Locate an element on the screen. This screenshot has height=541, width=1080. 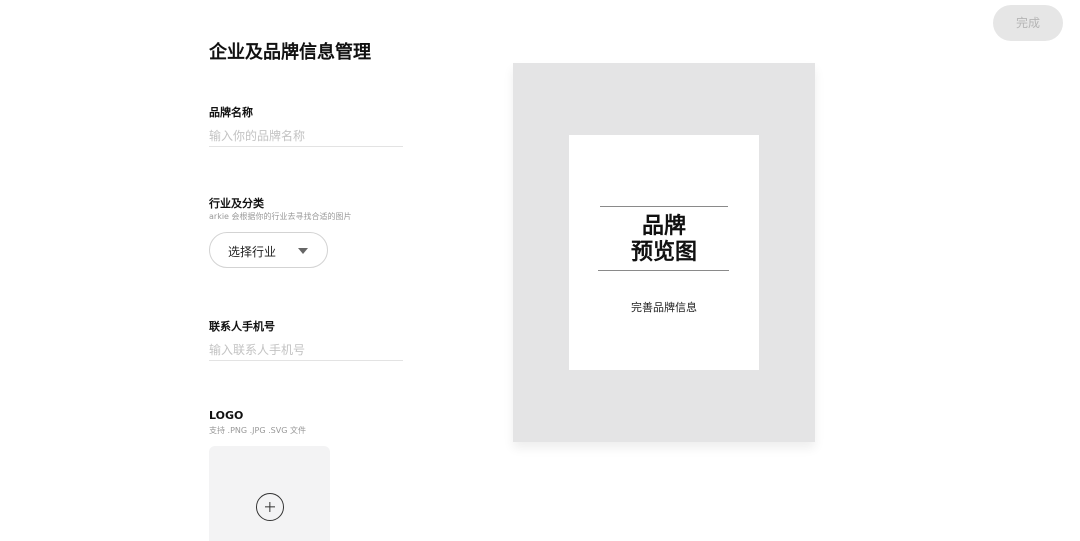
plus-circle-icon is located at coordinates (270, 507).